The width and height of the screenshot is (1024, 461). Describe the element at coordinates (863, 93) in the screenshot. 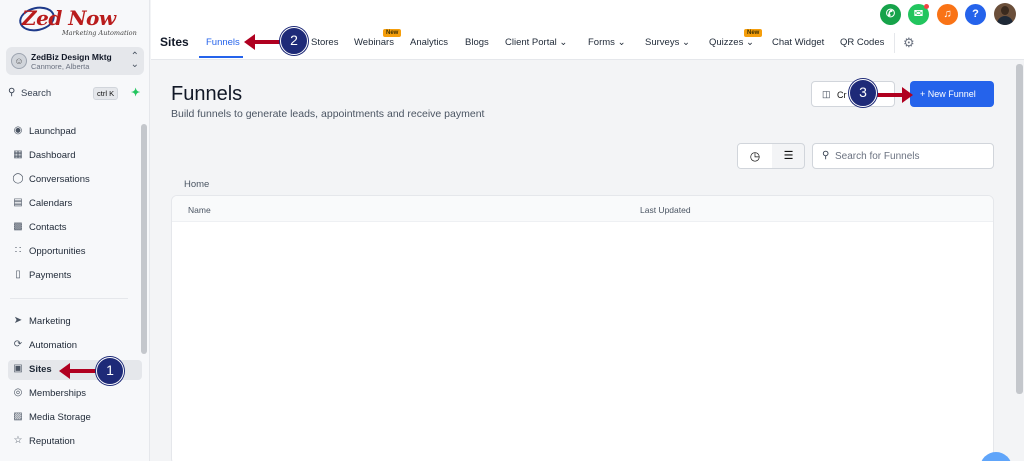

I see `annotation-marker-3: 3` at that location.